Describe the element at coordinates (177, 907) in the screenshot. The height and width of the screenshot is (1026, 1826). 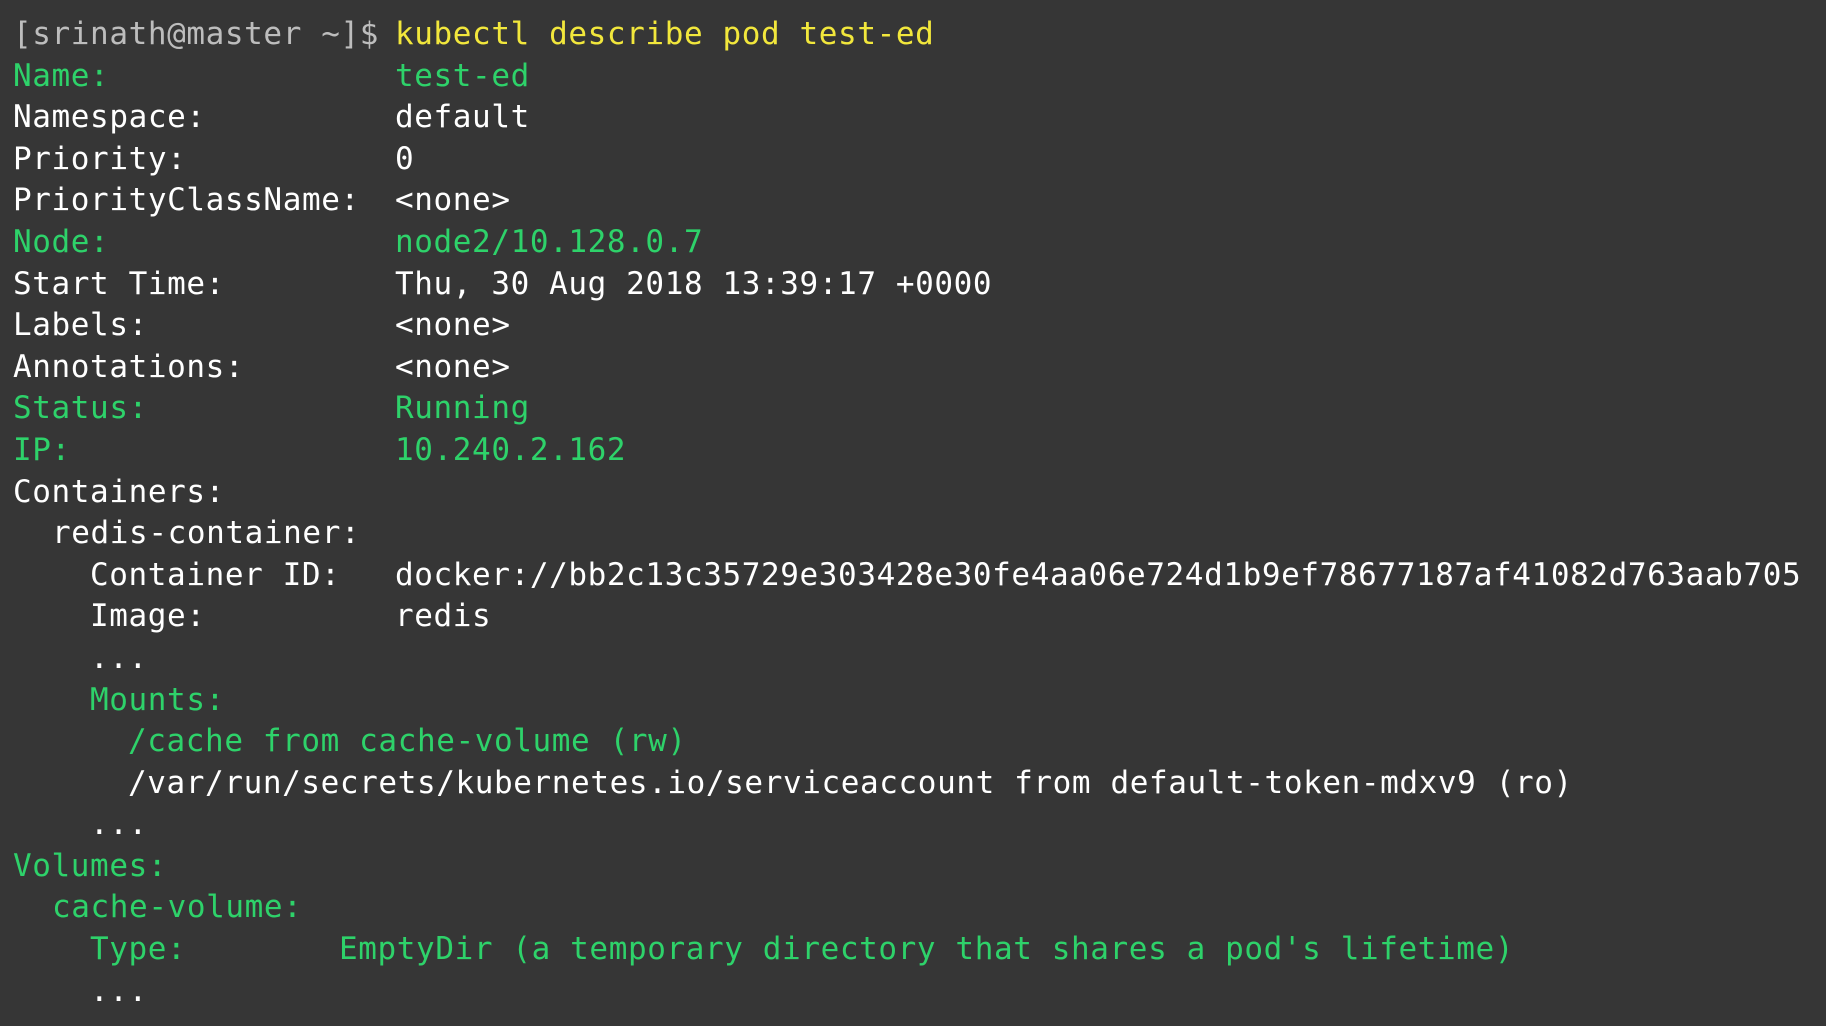
I see `volume-name: cache-volume:` at that location.